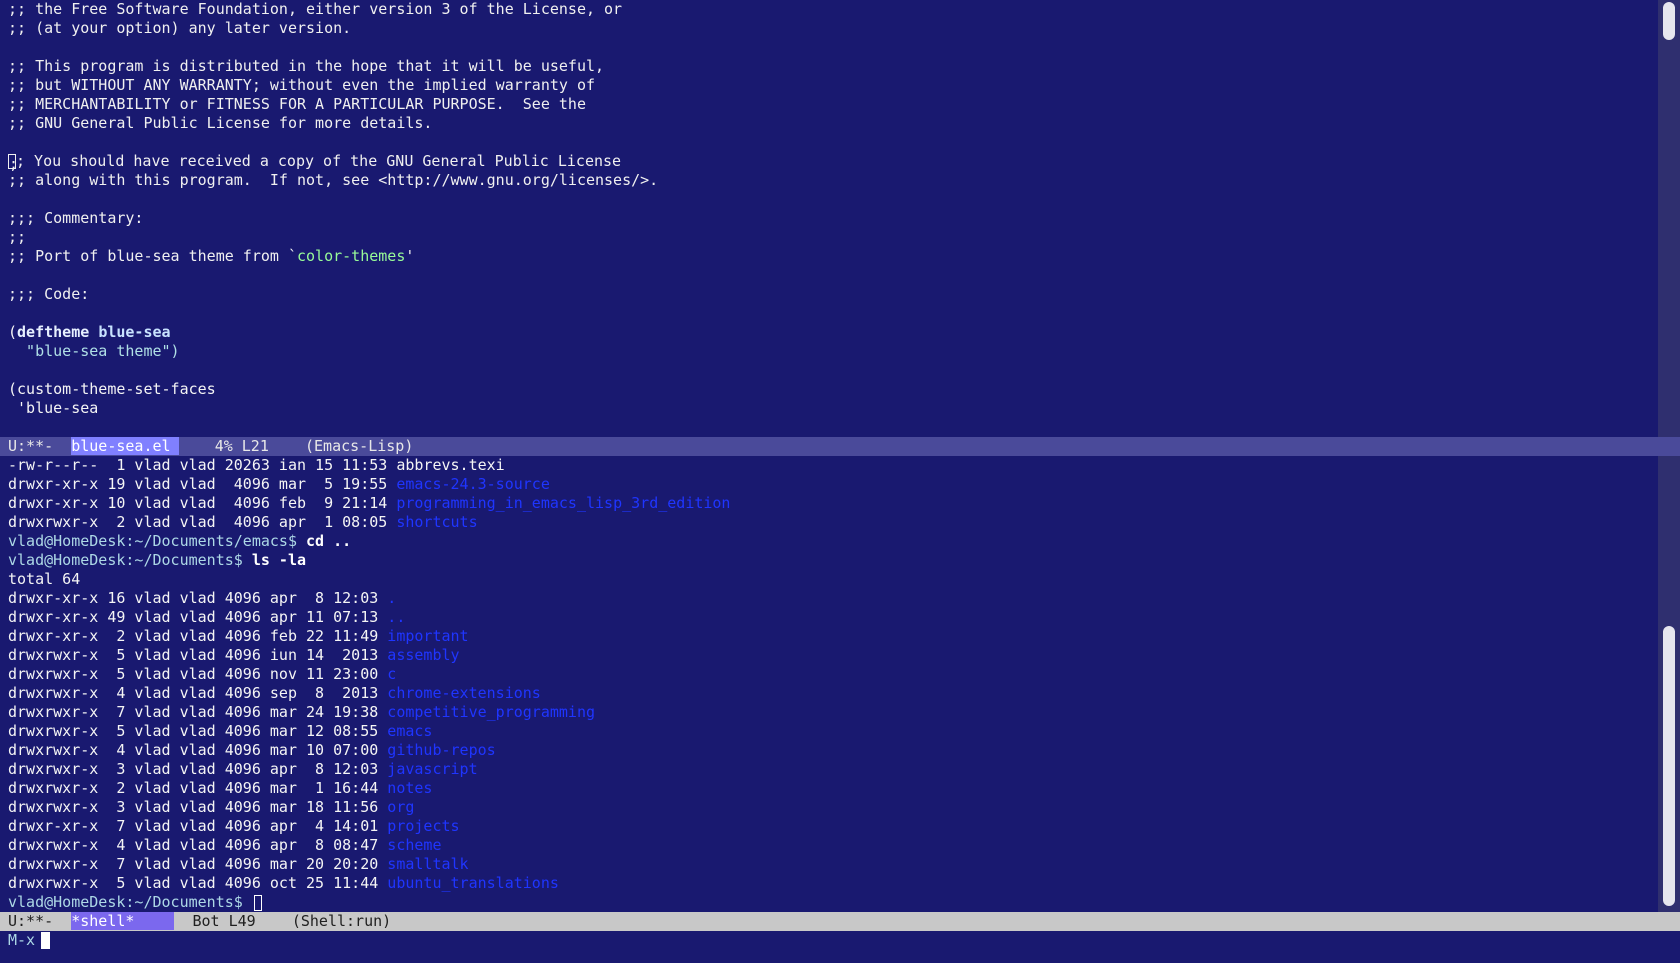 This screenshot has width=1680, height=963. I want to click on listing-meta: drwxrwxr-x 7 vlad vlad 4096 mar 24 19:38, so click(198, 712).